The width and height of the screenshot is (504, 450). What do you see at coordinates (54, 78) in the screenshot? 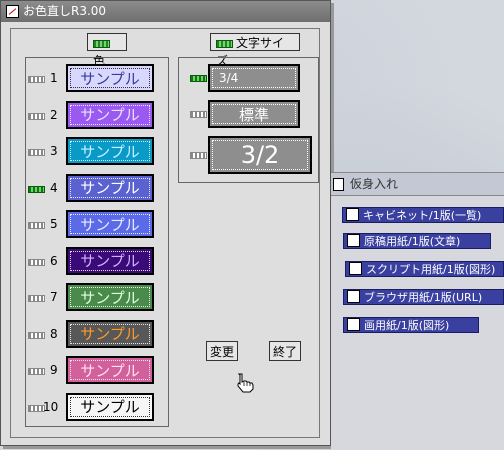
I see `color-row-number: 1` at bounding box center [54, 78].